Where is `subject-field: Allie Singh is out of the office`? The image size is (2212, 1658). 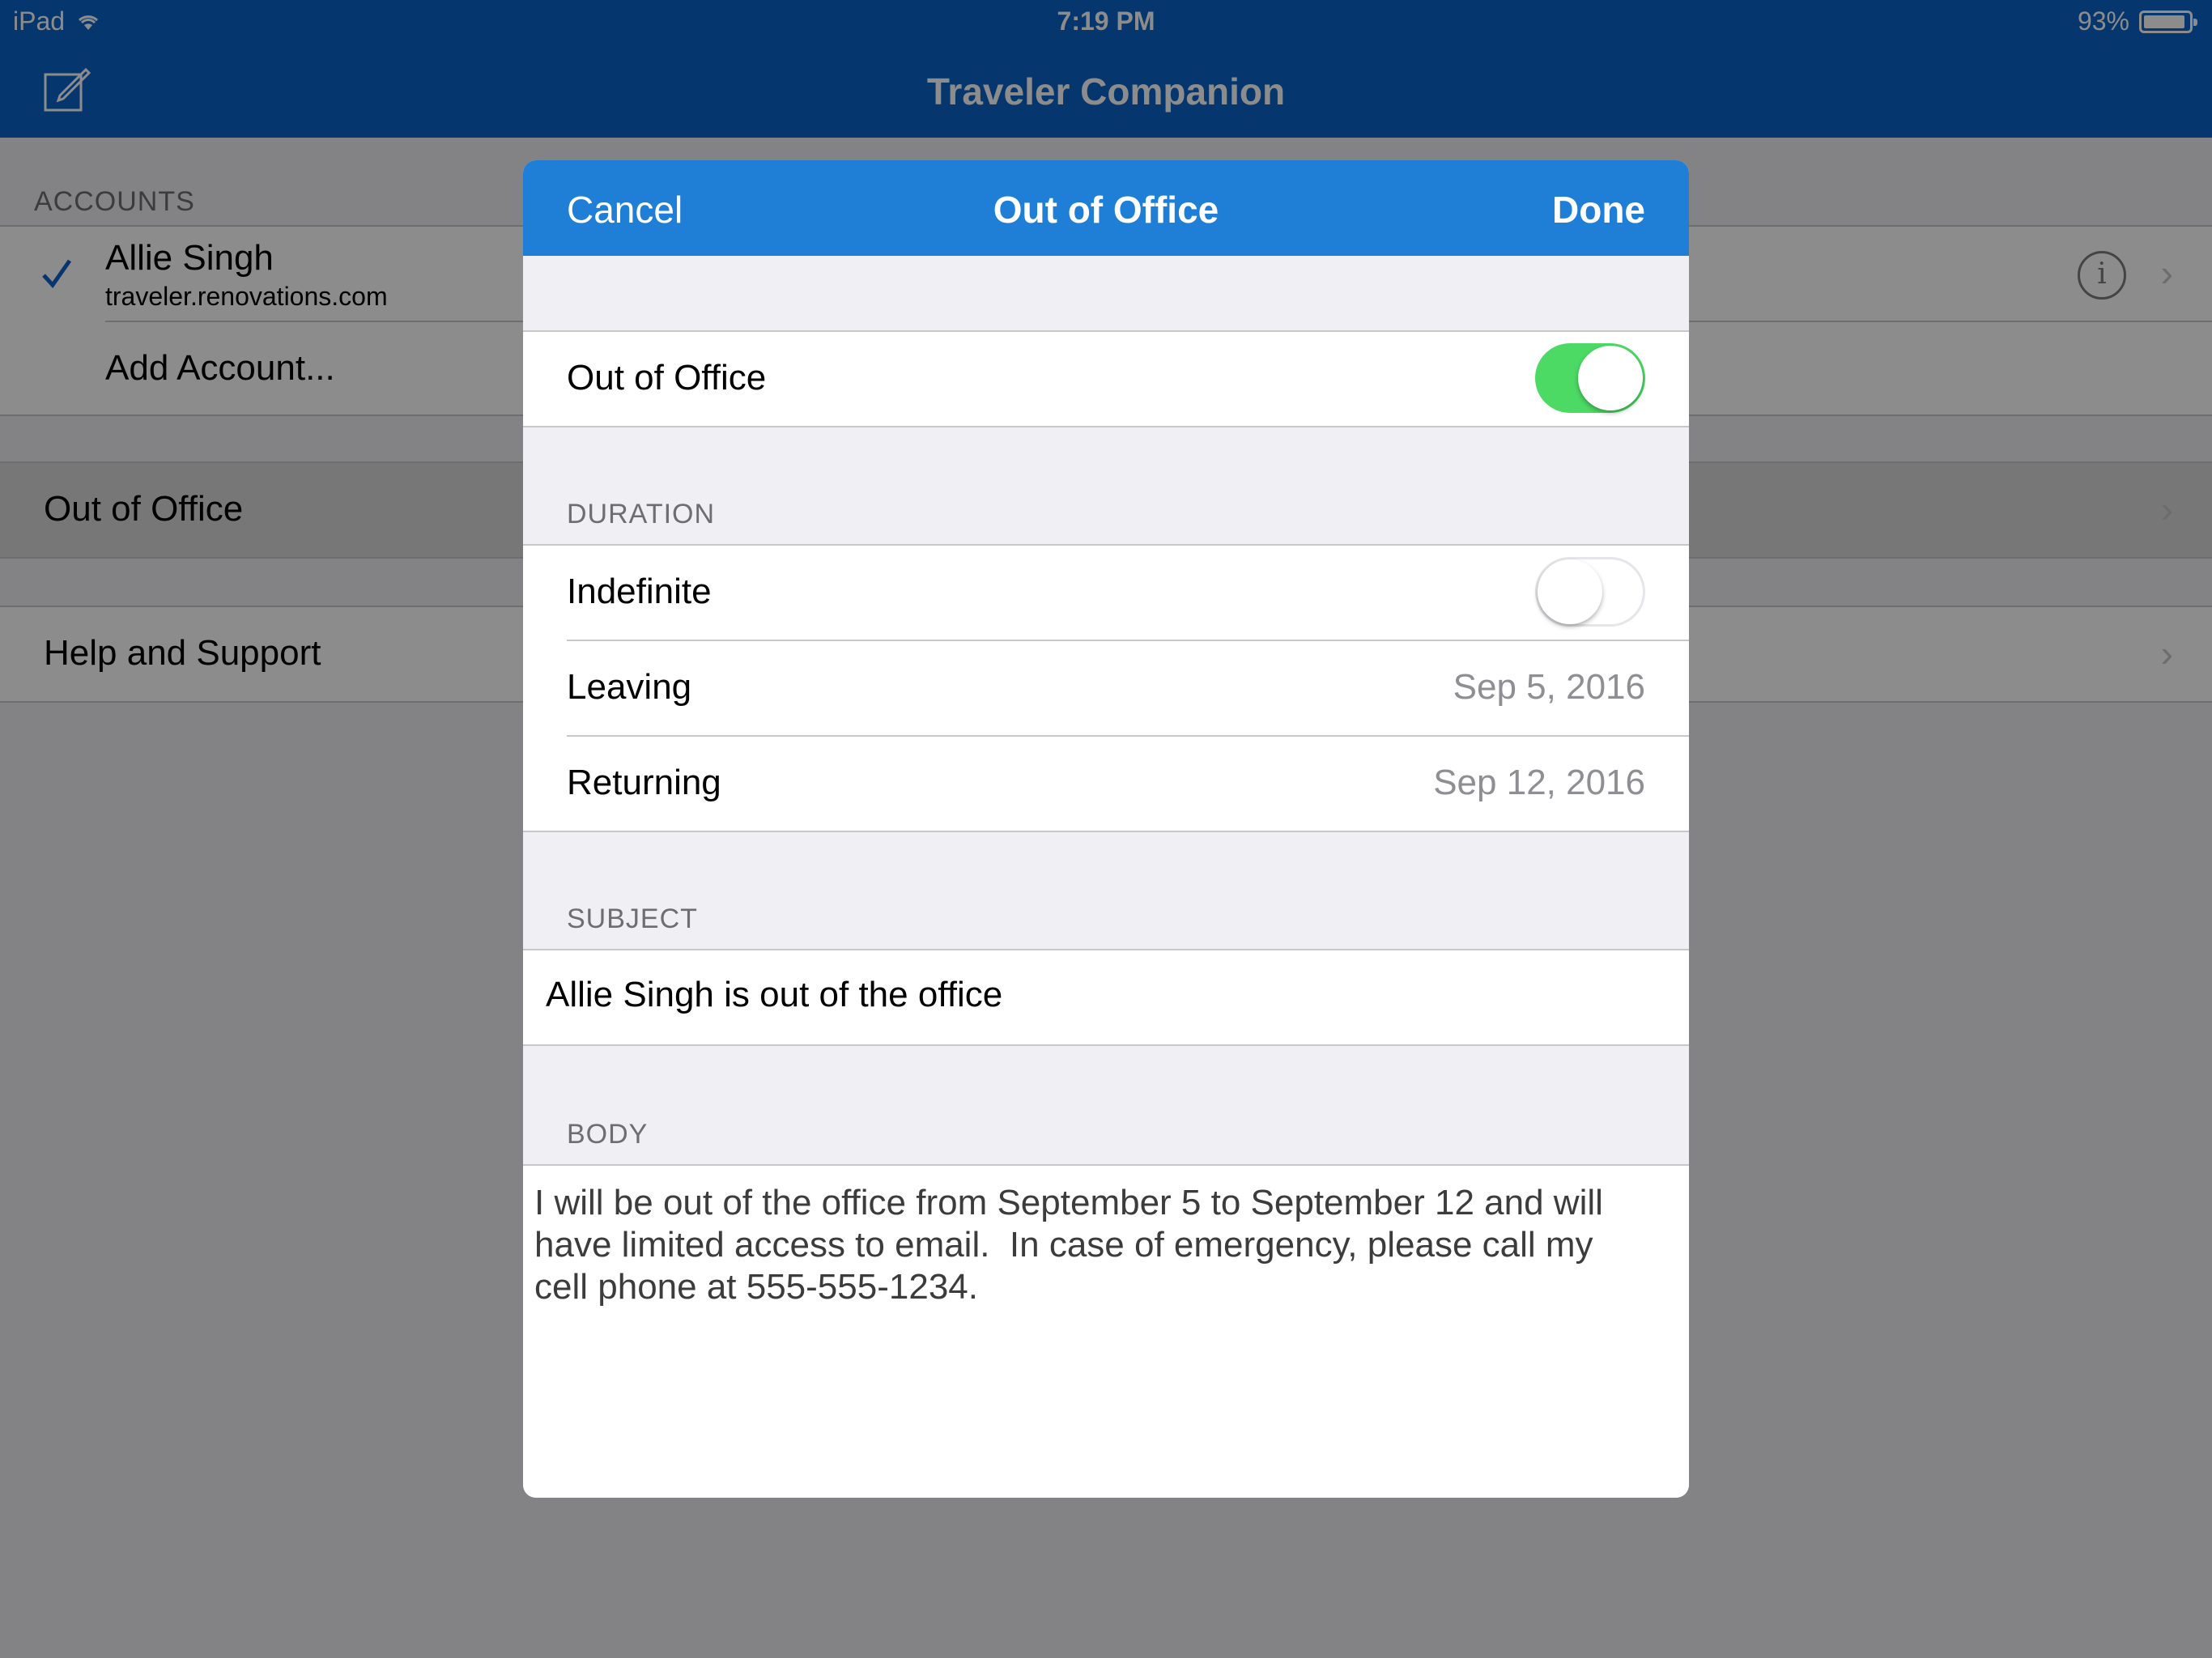 subject-field: Allie Singh is out of the office is located at coordinates (1106, 997).